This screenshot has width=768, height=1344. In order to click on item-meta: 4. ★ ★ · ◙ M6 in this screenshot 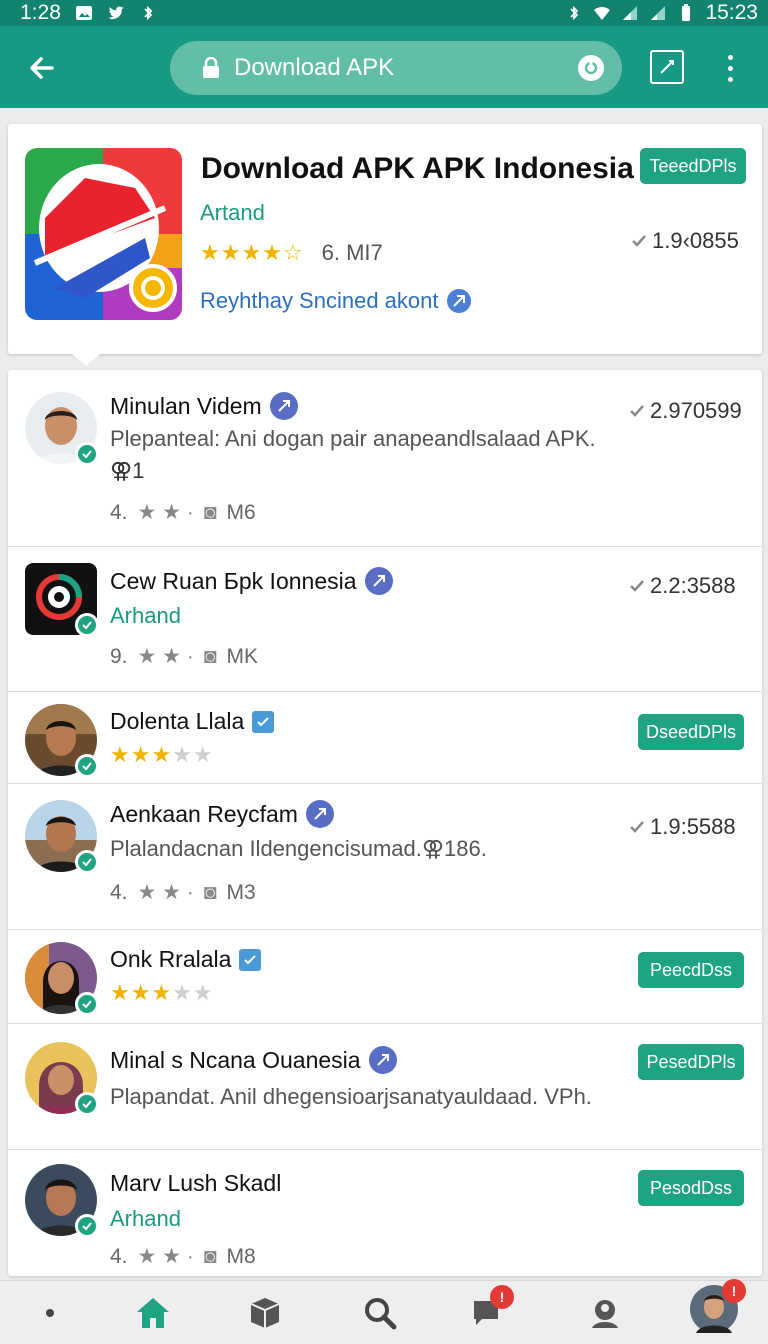, I will do `click(183, 512)`.